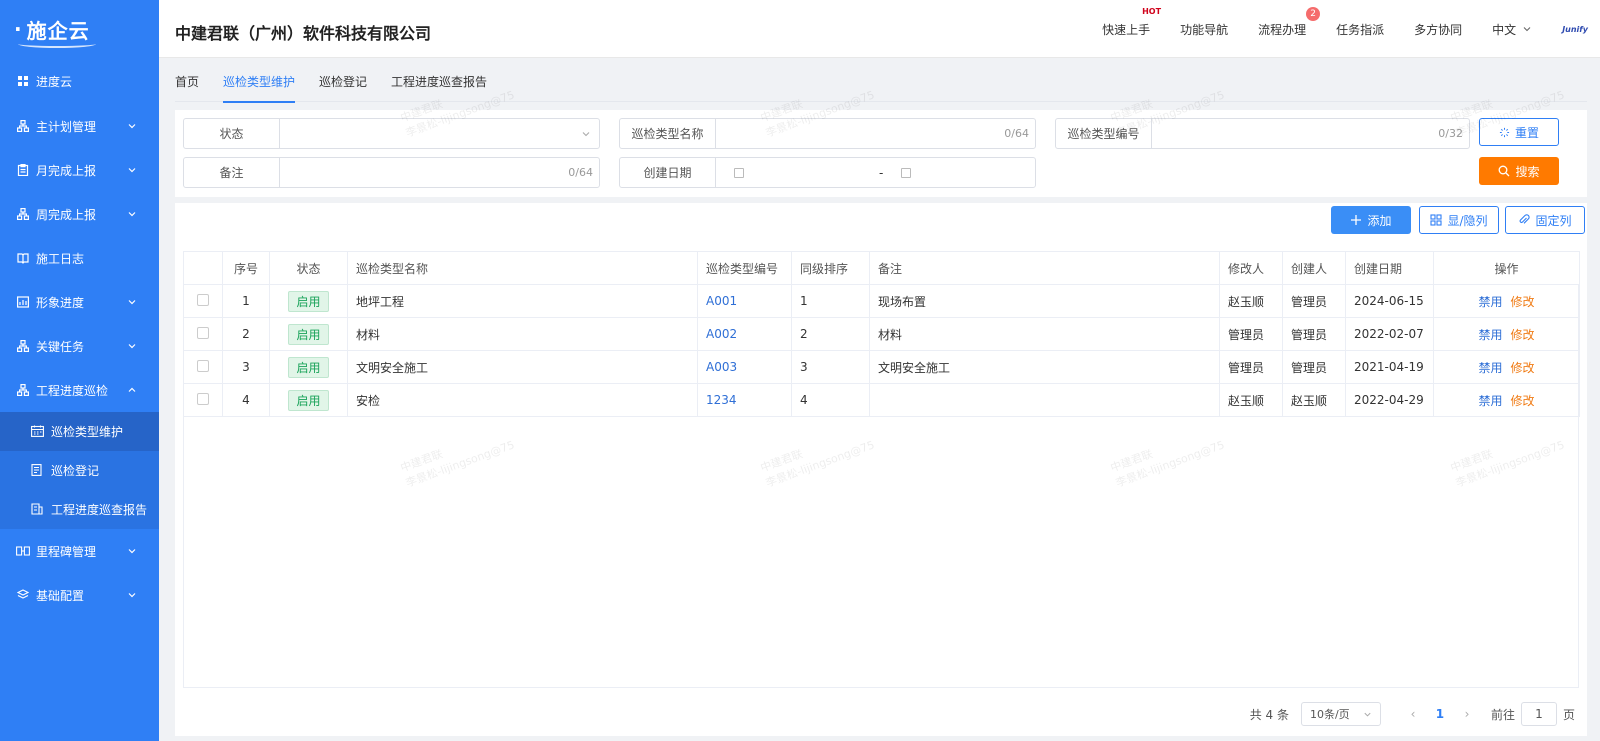  Describe the element at coordinates (1467, 220) in the screenshot. I see `show-hide-label: 显/隐列` at that location.